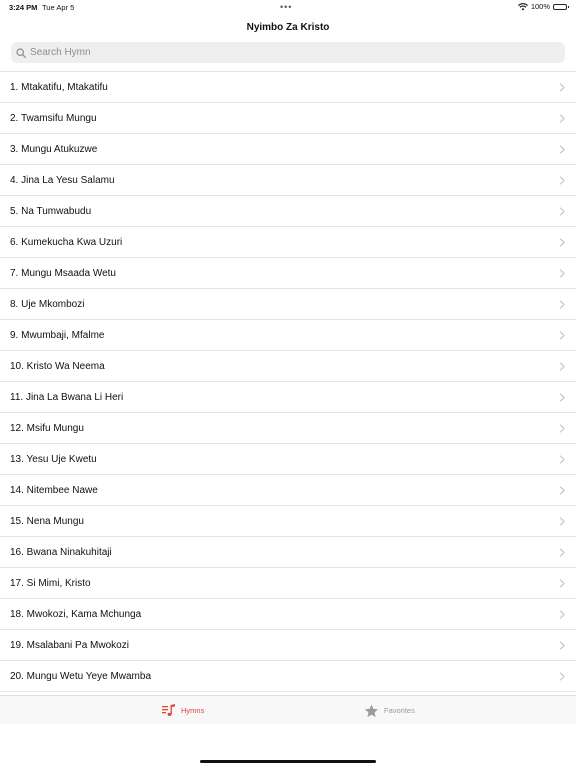  Describe the element at coordinates (54, 149) in the screenshot. I see `hymn-title: 3. Mungu Atukuzwe` at that location.